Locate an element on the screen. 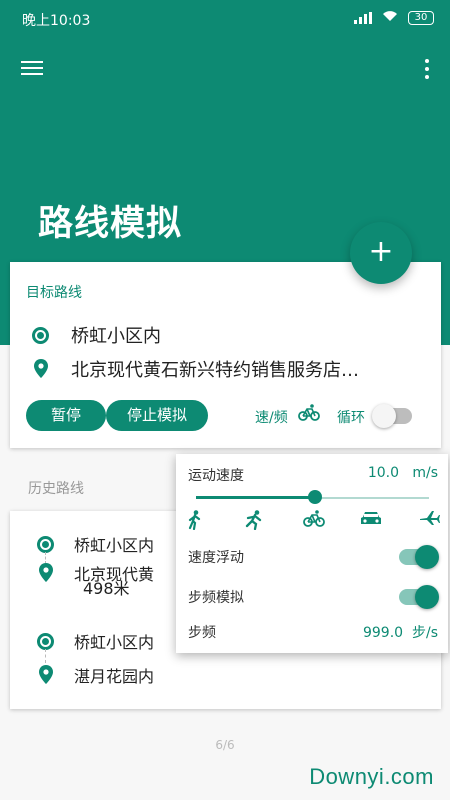  pause-button: 暂停 is located at coordinates (66, 415).